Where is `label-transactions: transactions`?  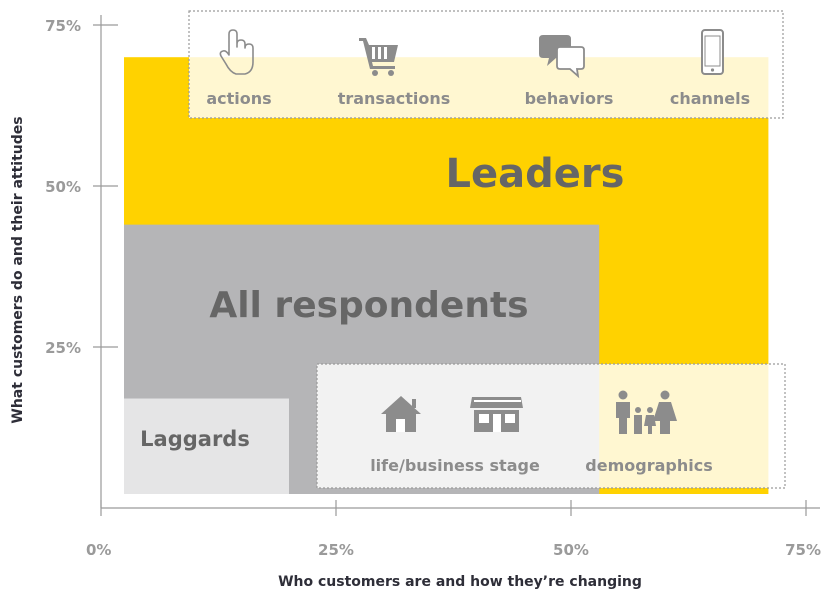 label-transactions: transactions is located at coordinates (394, 98).